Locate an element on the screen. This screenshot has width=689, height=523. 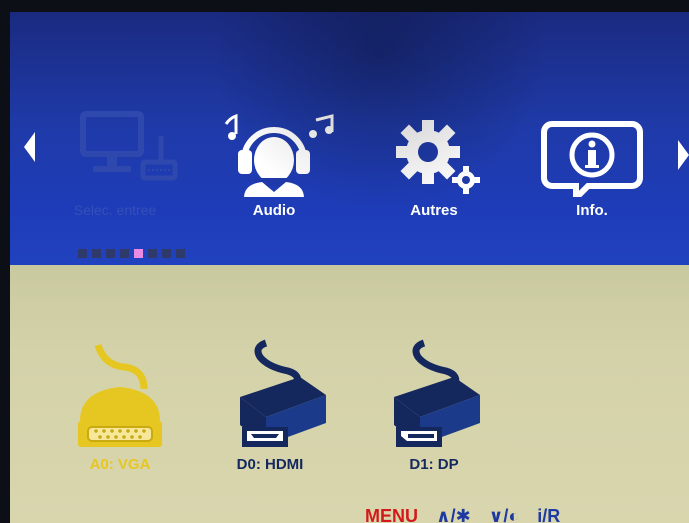
menu-item-label: Autres is located at coordinates (434, 210).